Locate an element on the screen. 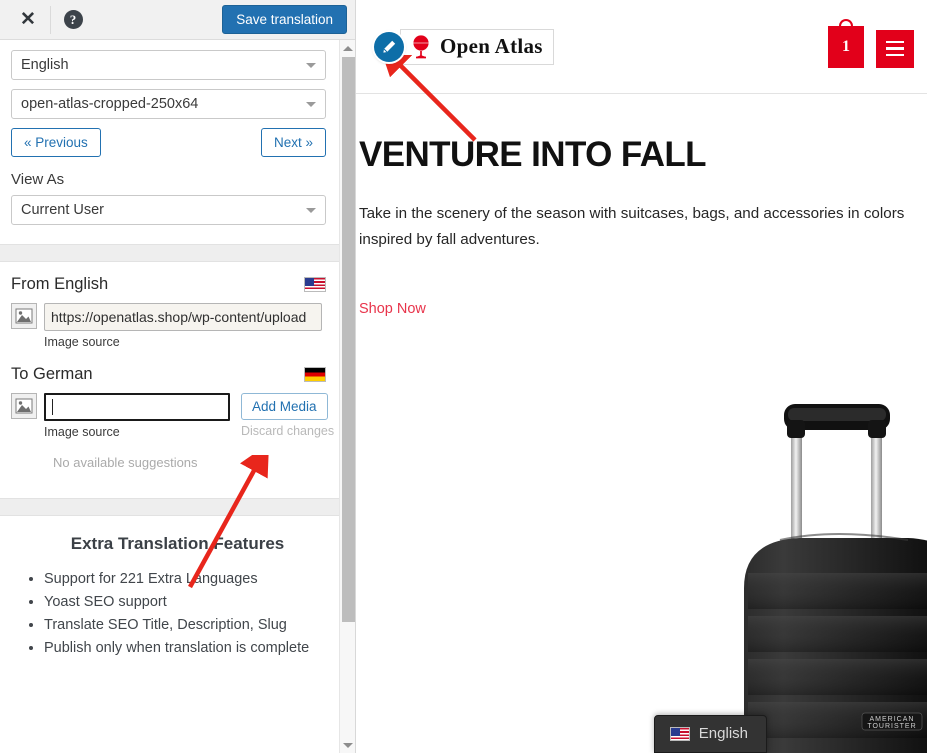  language-switcher-widget: English is located at coordinates (710, 734).